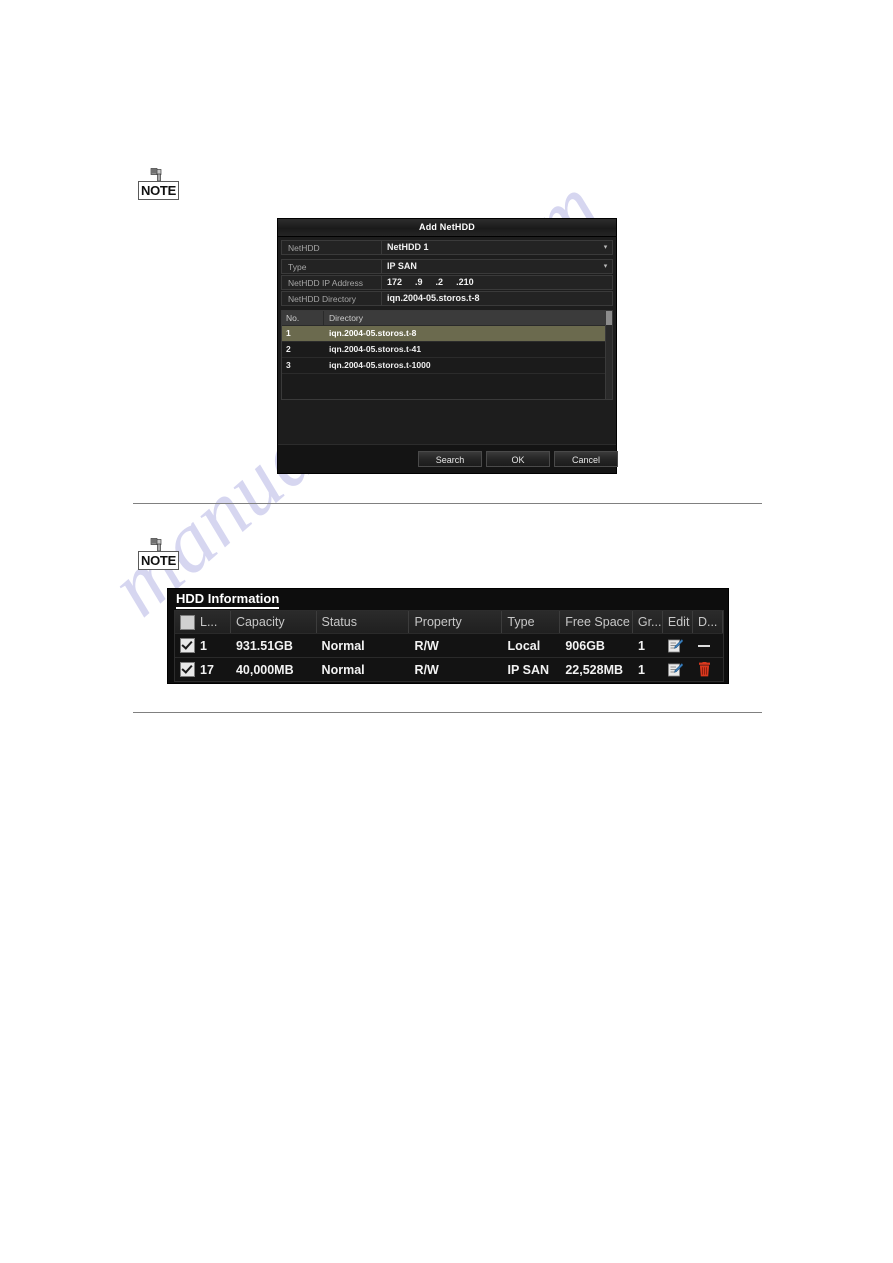 The image size is (893, 1263). What do you see at coordinates (704, 669) in the screenshot?
I see `trash-icon` at bounding box center [704, 669].